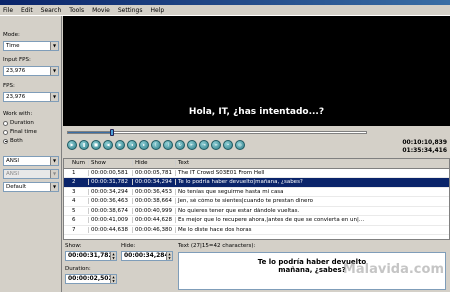  What do you see at coordinates (18, 123) in the screenshot?
I see `radio-duration: Duration` at bounding box center [18, 123].